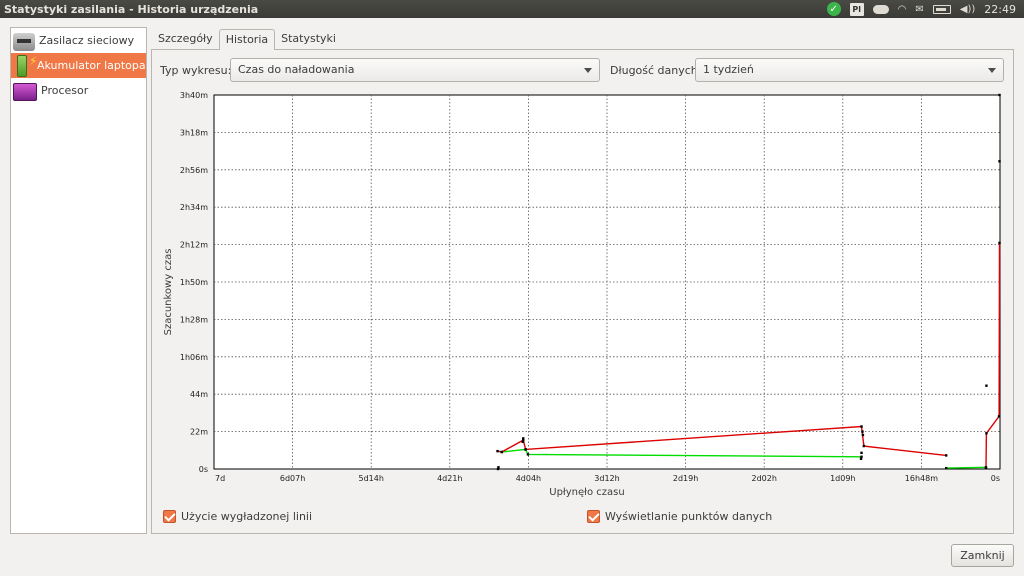 The height and width of the screenshot is (576, 1024). What do you see at coordinates (196, 70) in the screenshot?
I see `graph-type-label: Typ wykresu:` at bounding box center [196, 70].